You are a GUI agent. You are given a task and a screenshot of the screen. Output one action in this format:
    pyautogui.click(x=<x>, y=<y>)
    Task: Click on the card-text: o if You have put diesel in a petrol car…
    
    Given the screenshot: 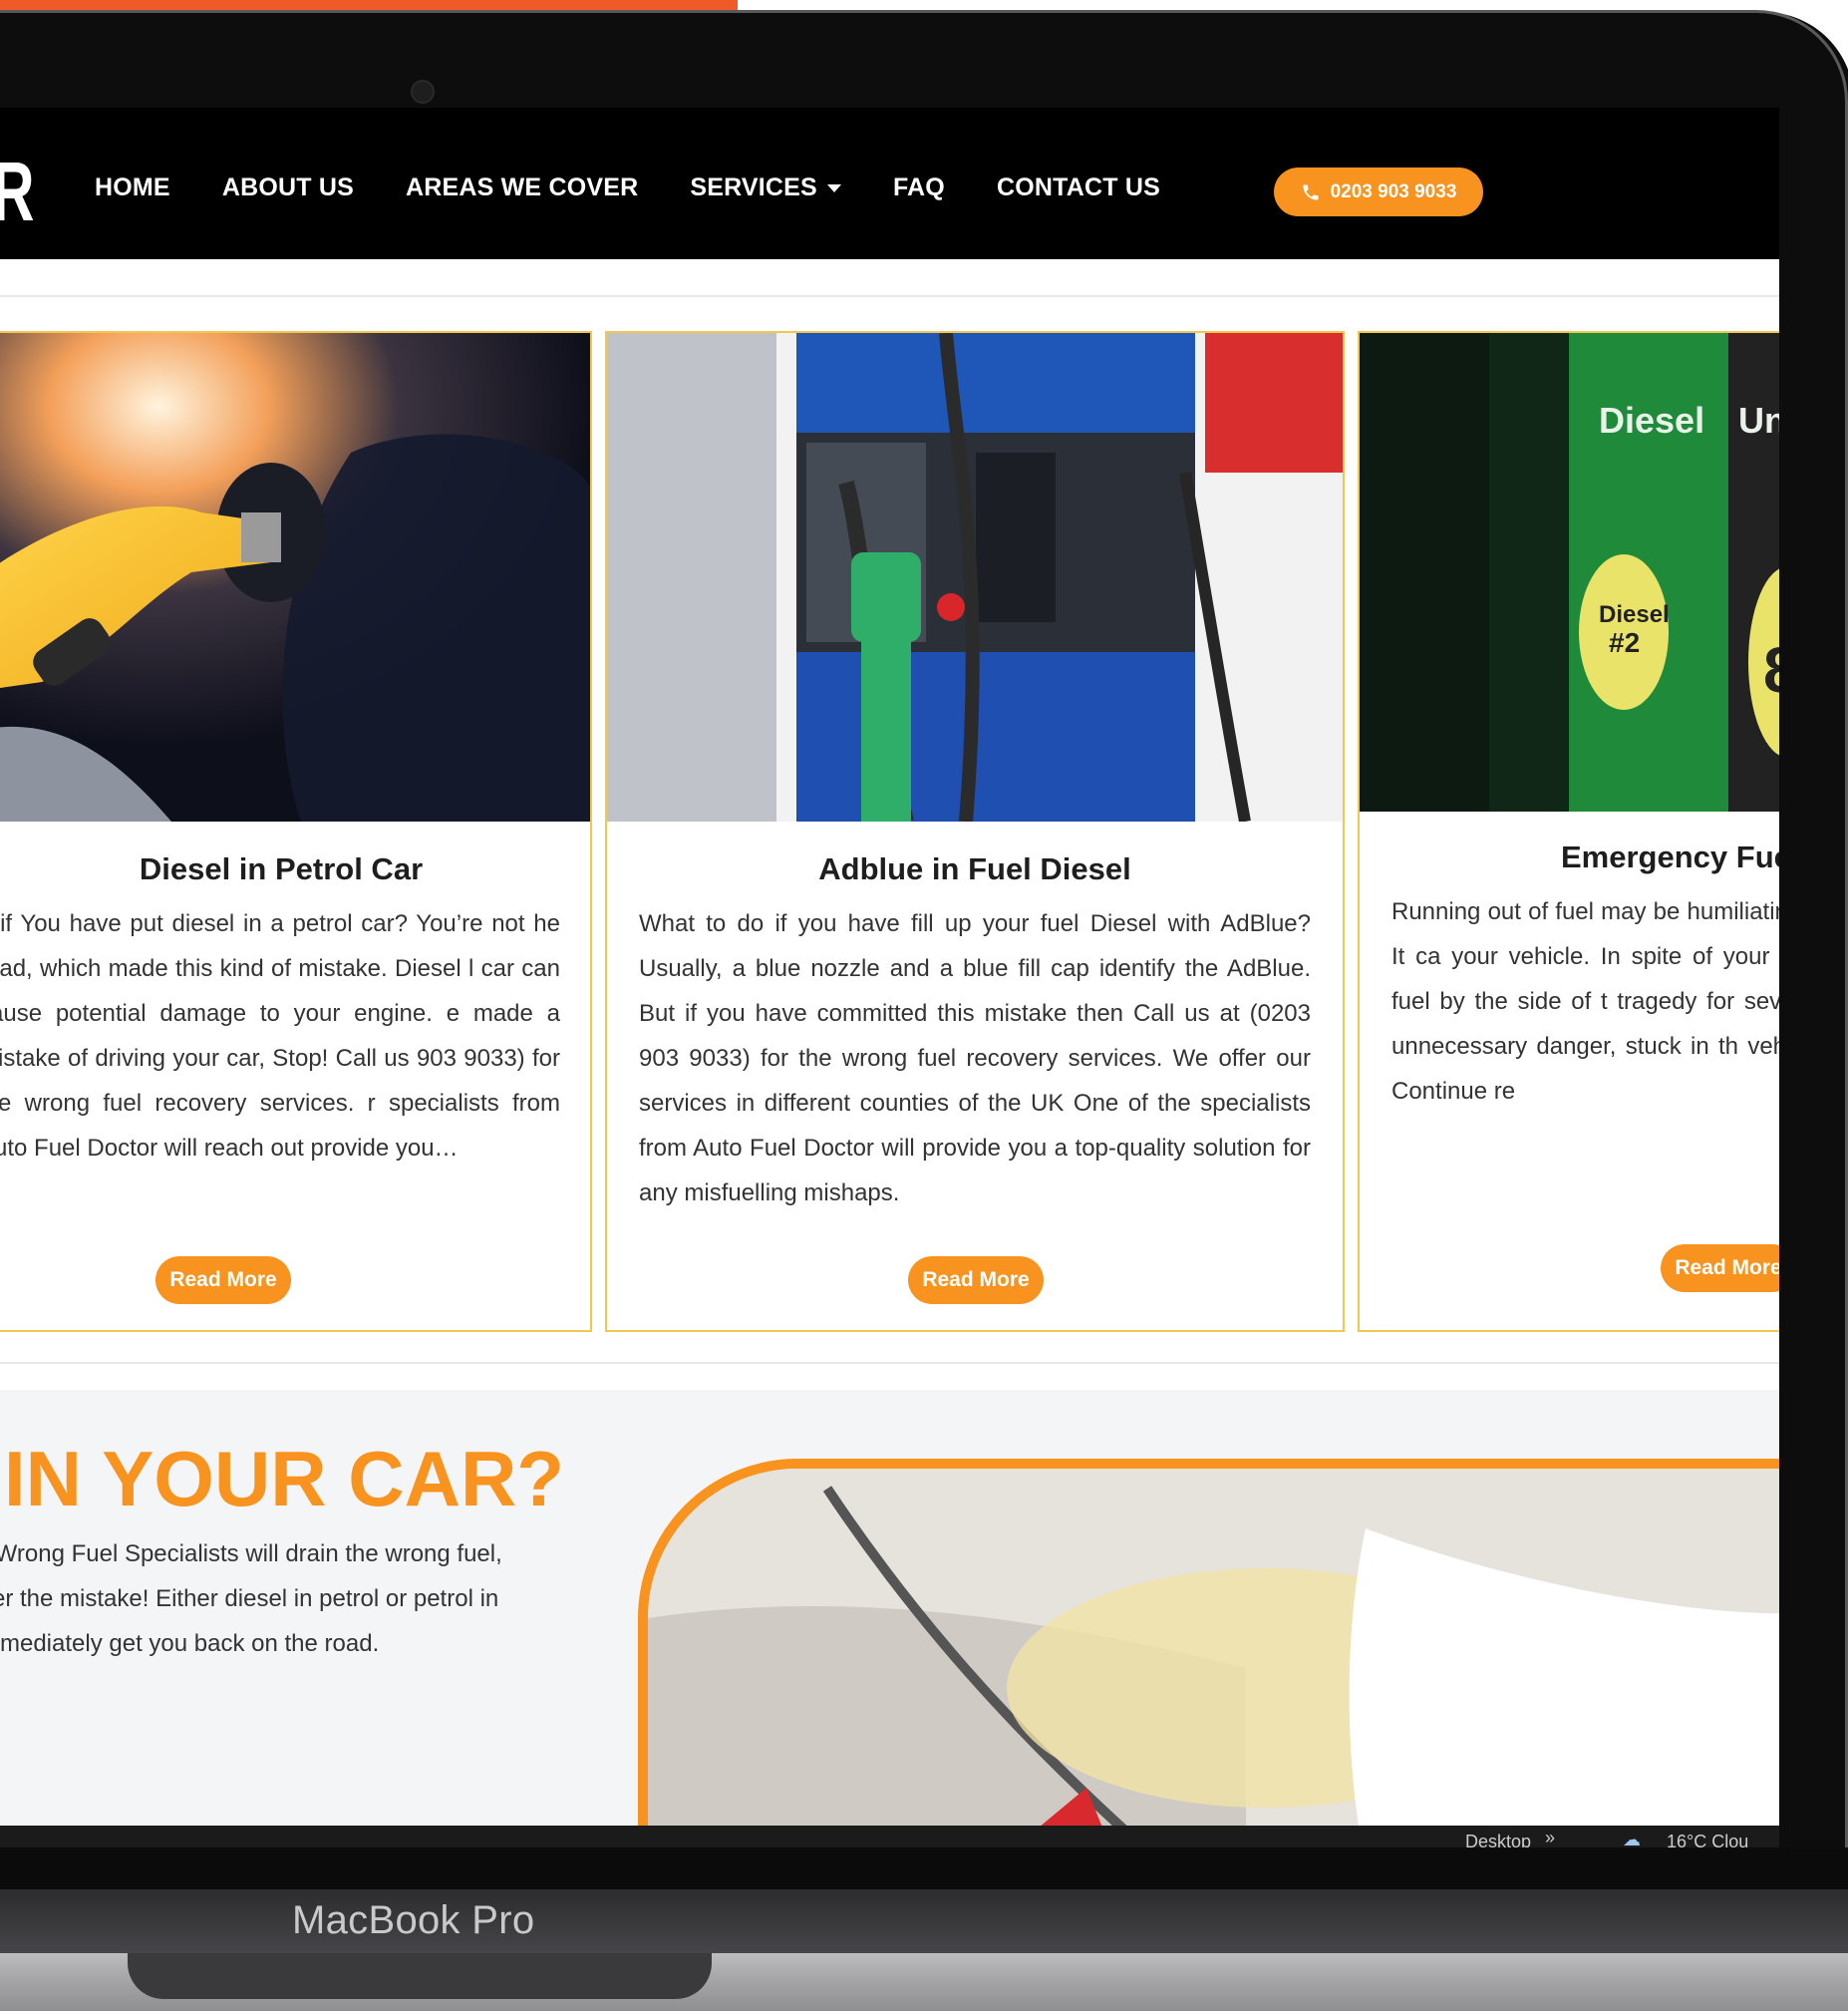 What is the action you would take?
    pyautogui.click(x=280, y=1036)
    